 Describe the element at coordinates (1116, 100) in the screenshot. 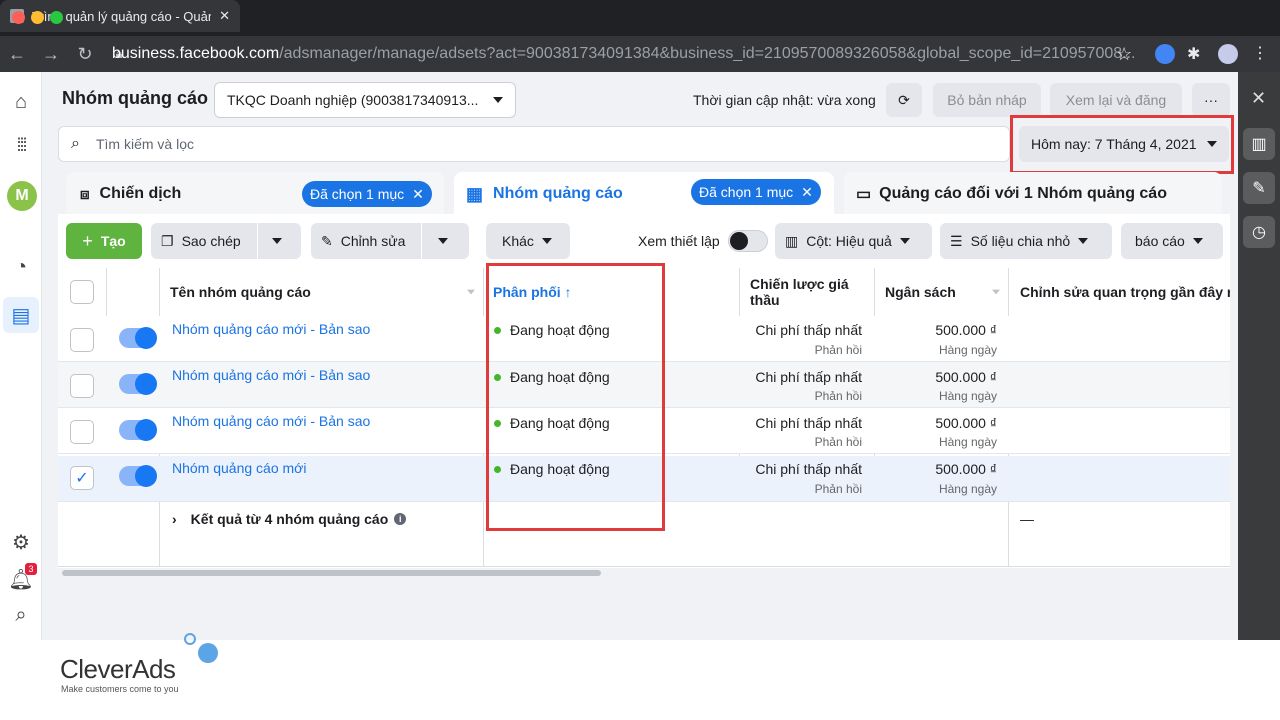

I see `review-publish-button: Xem lại và đăng` at that location.